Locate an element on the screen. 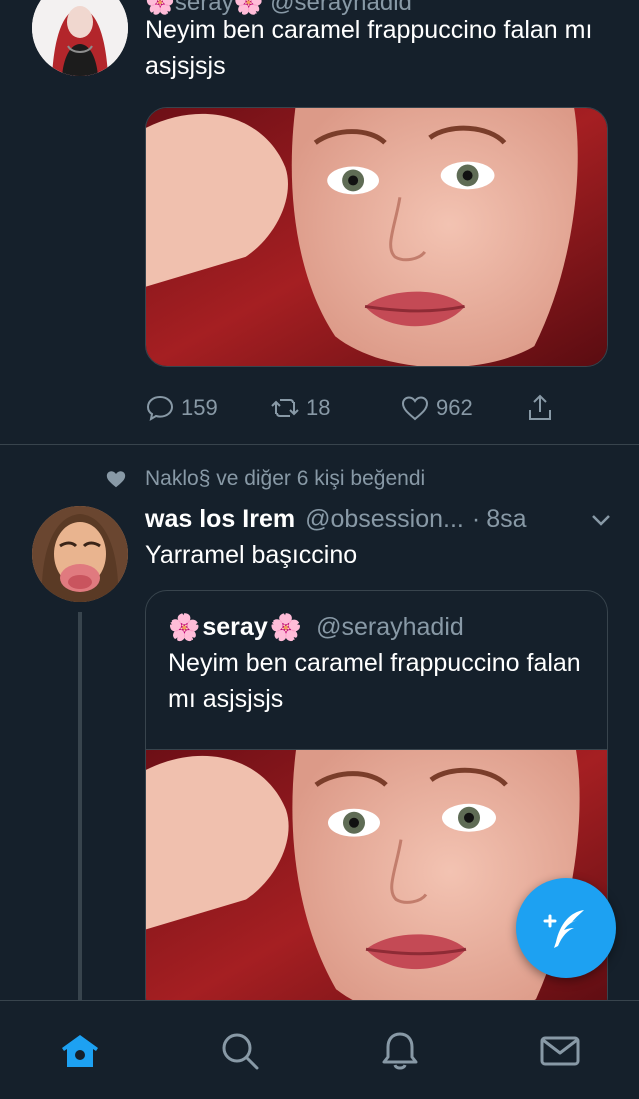  quoted-tweet-header: 🌸 seray 🌸 @serayhadid is located at coordinates (316, 627).